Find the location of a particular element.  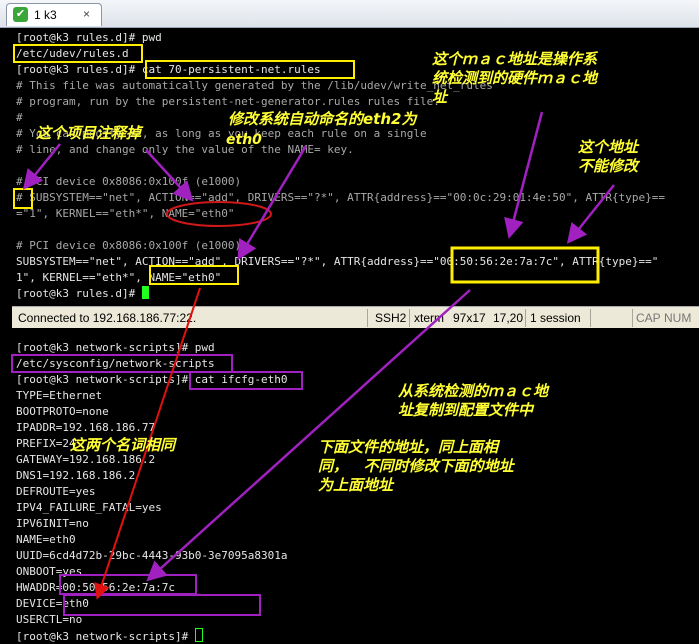

status-connection: Connected to 192.168.186.77:22. is located at coordinates (107, 318).